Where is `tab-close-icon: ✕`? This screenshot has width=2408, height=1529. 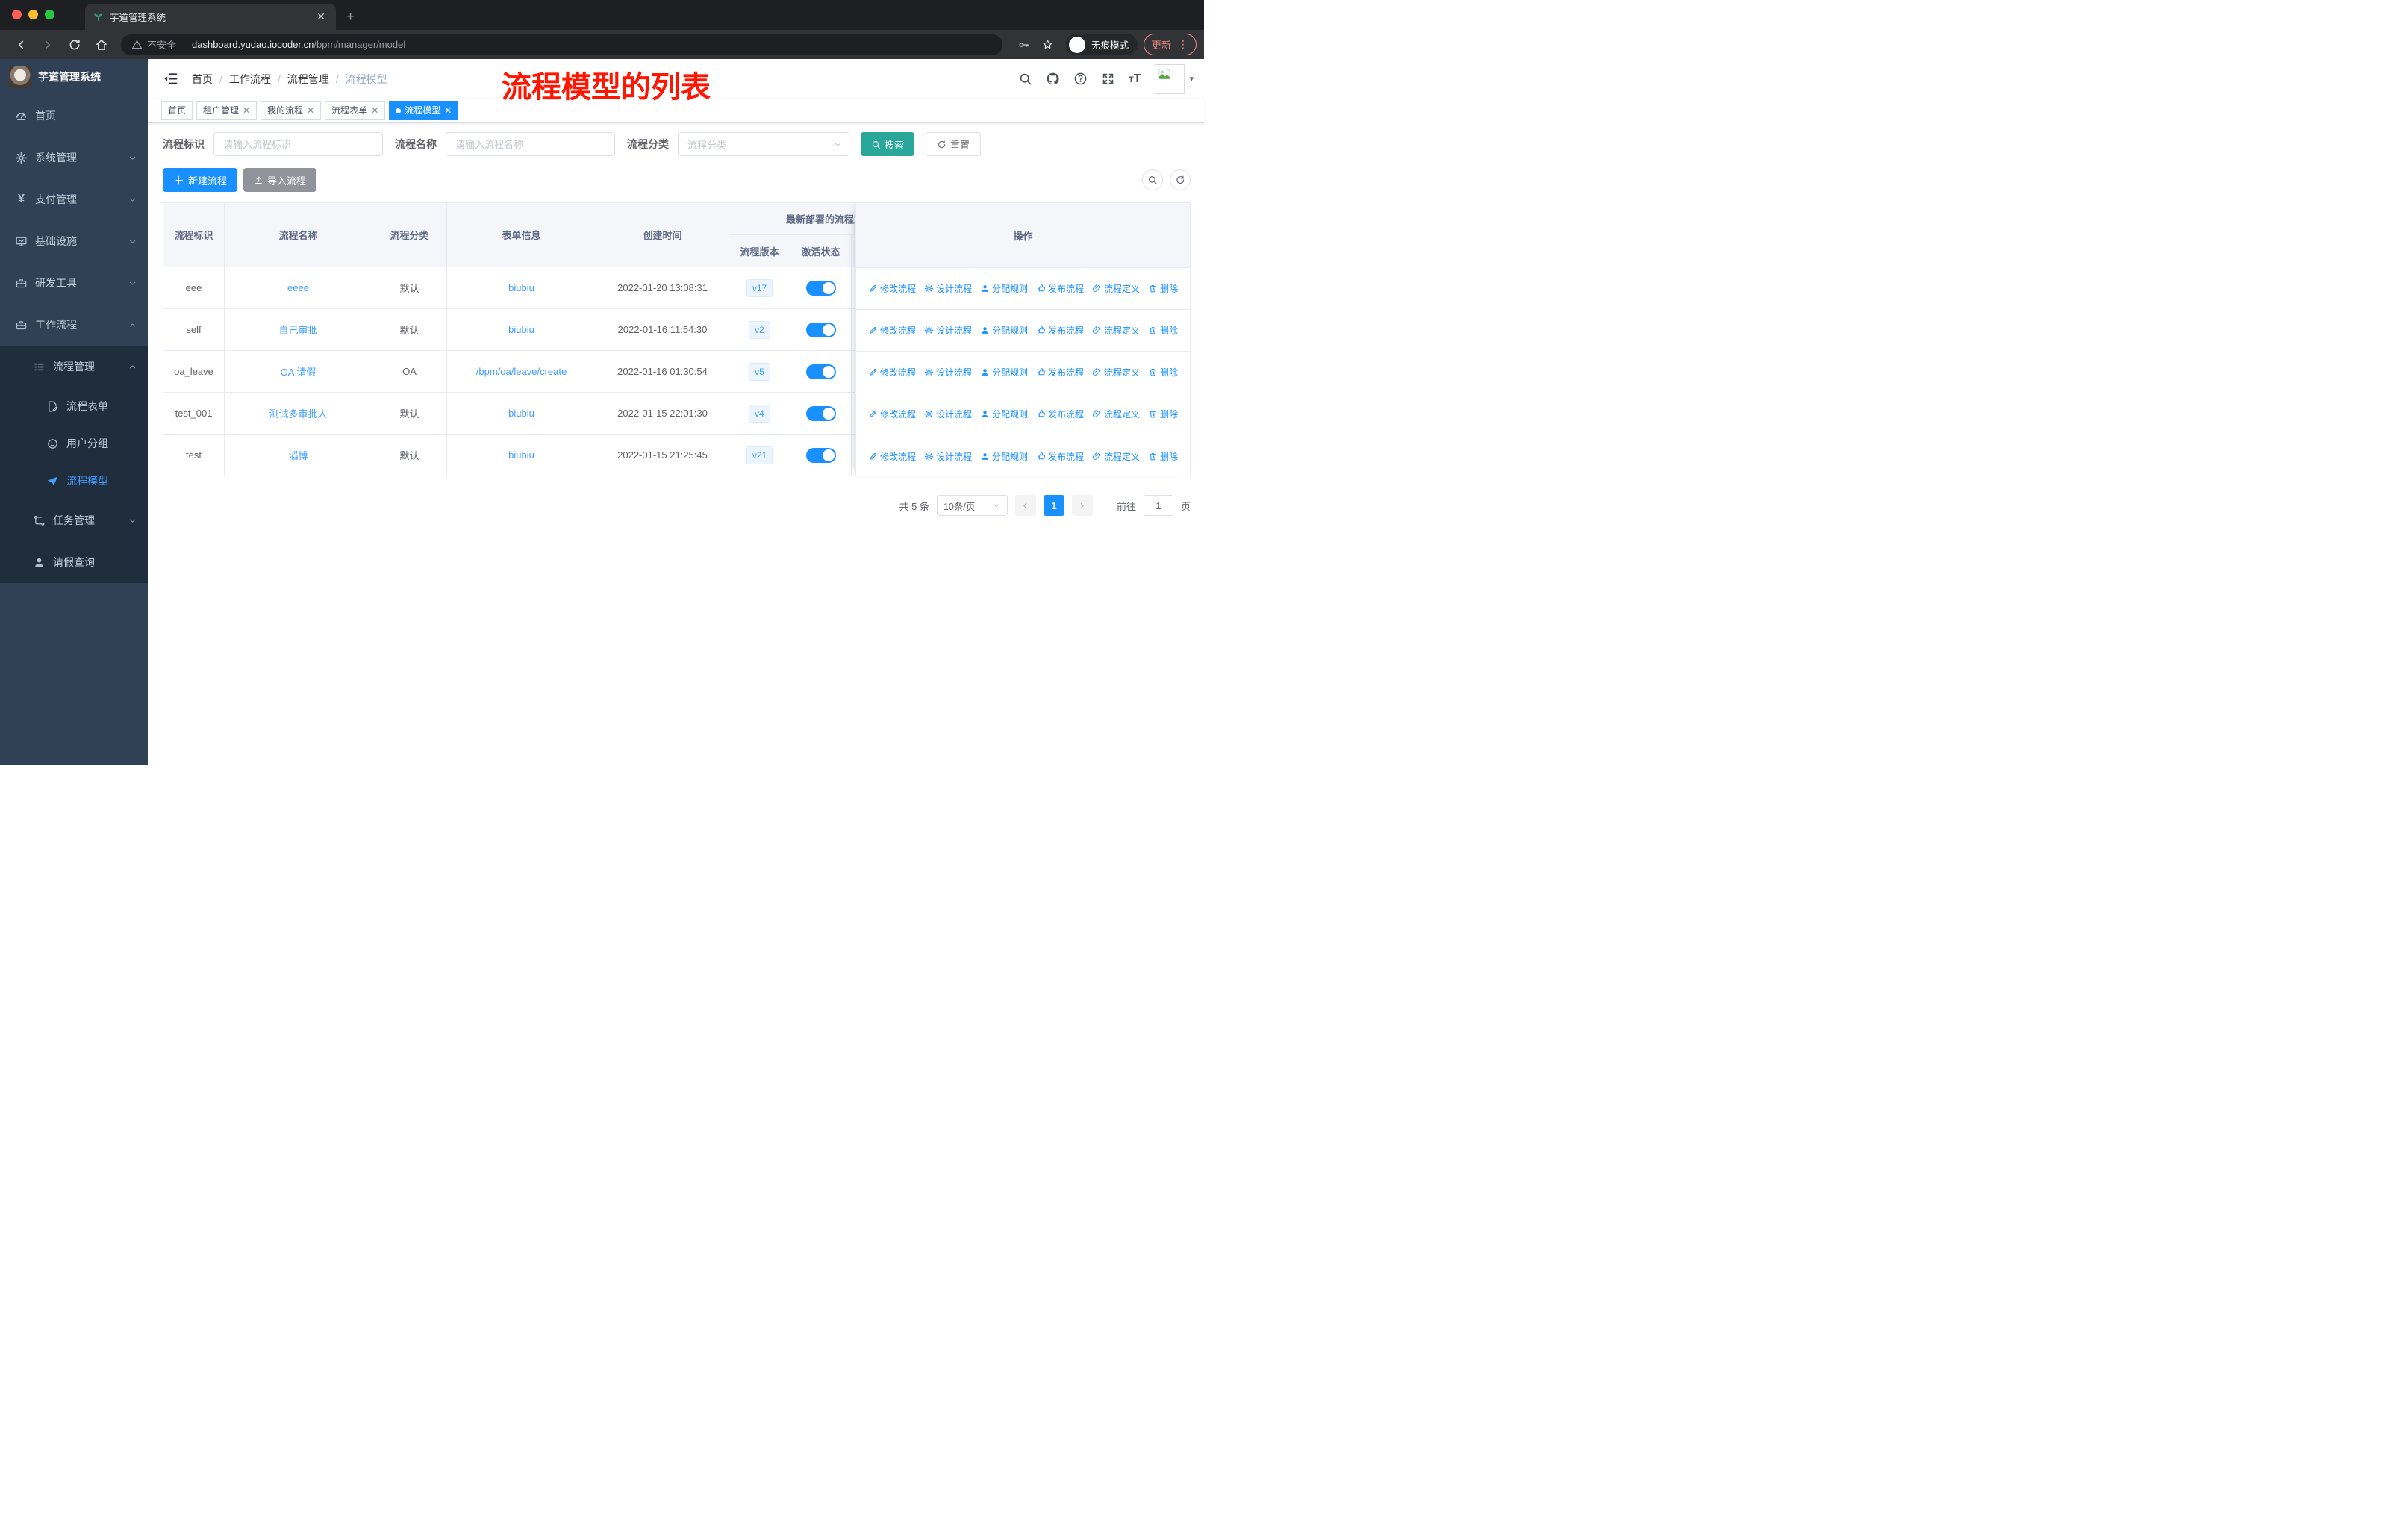
tab-close-icon: ✕ is located at coordinates (321, 16).